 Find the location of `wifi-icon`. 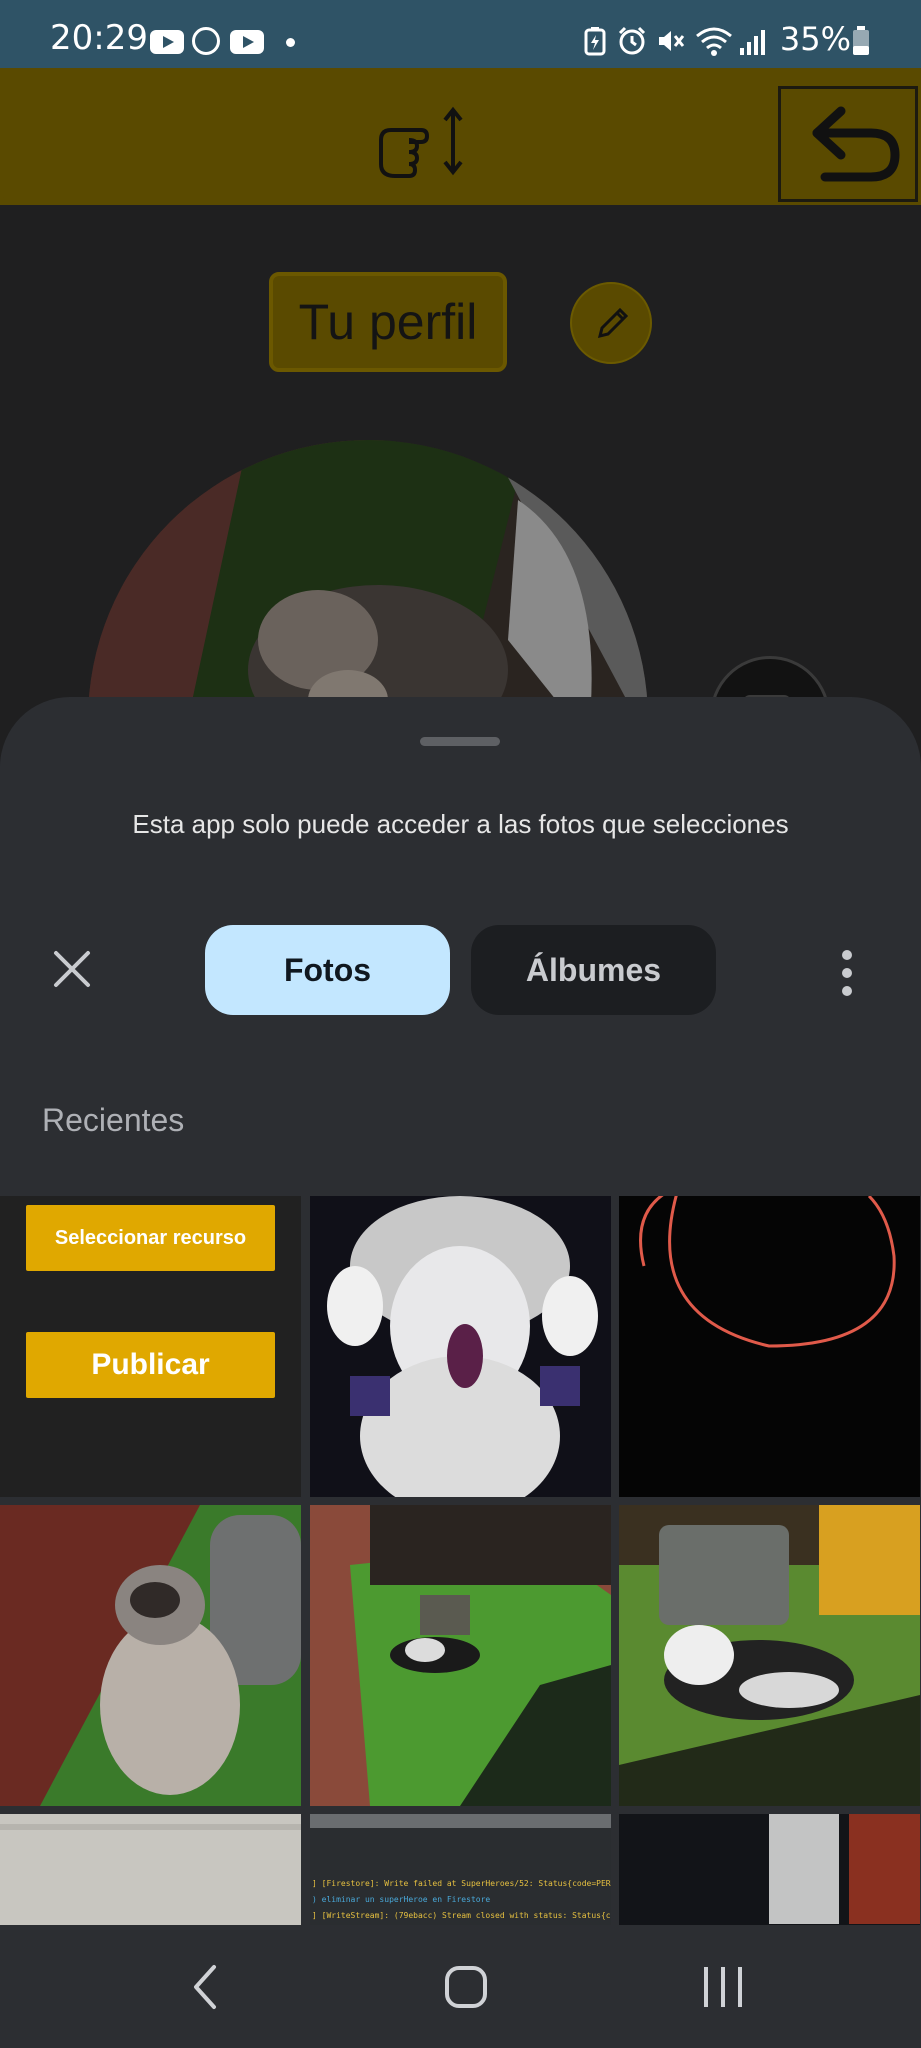

wifi-icon is located at coordinates (714, 41).